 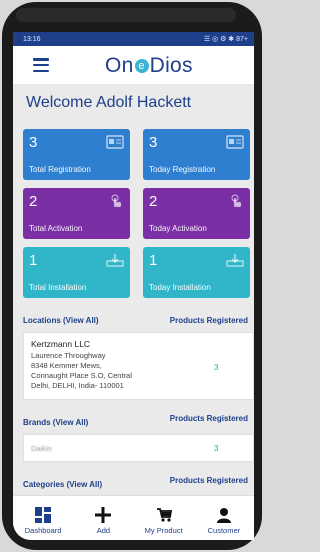 What do you see at coordinates (68, 355) in the screenshot?
I see `location-address-line: Laurence Throughway` at bounding box center [68, 355].